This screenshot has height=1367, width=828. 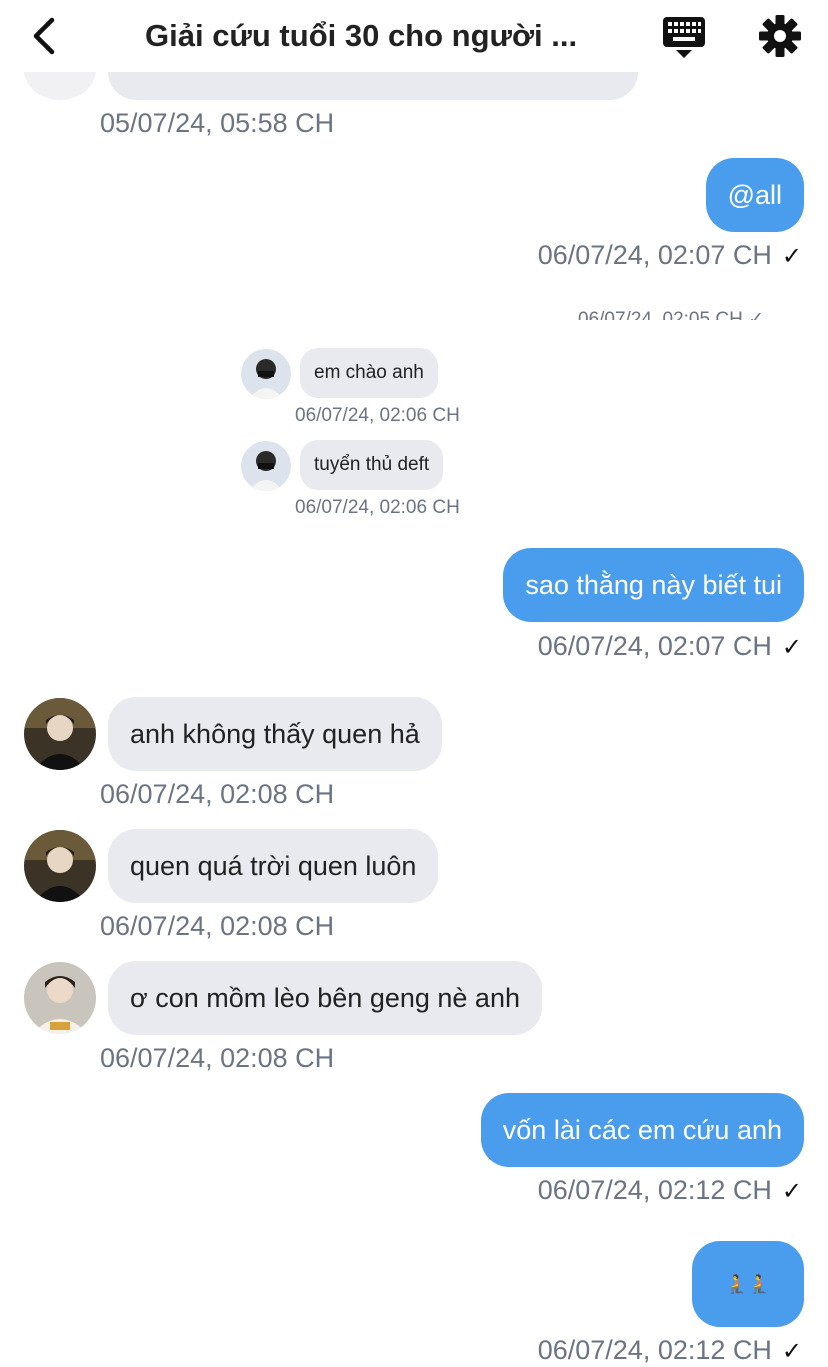 What do you see at coordinates (273, 866) in the screenshot?
I see `message-bubble-incoming: quen quá trời quen luôn` at bounding box center [273, 866].